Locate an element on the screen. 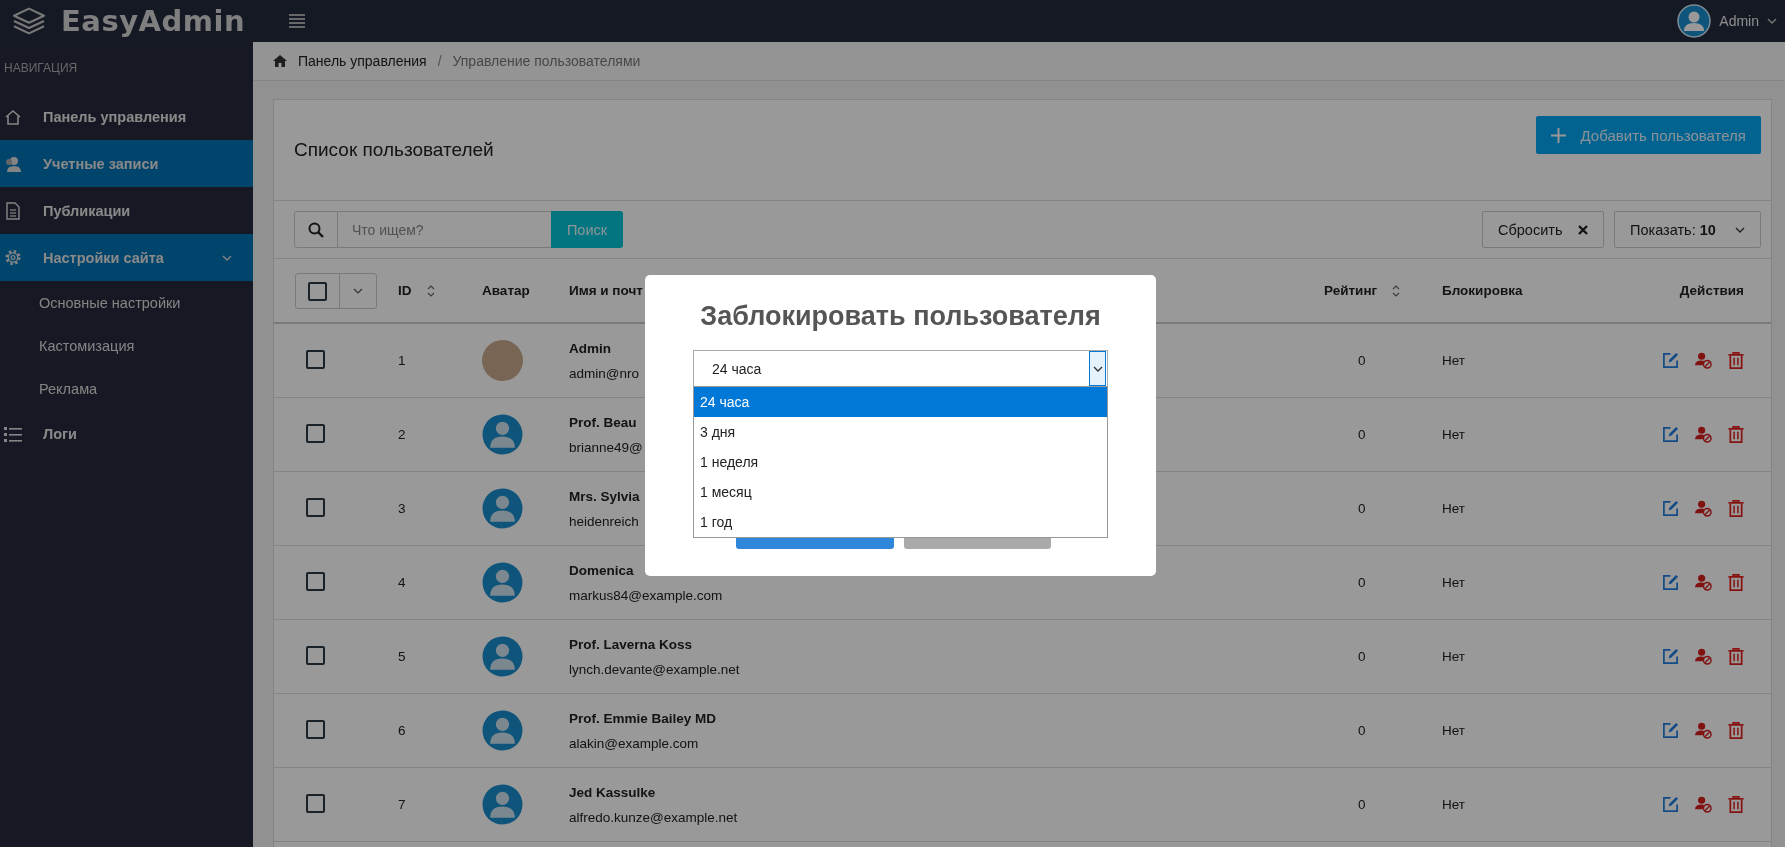 The width and height of the screenshot is (1785, 847). user-email-text: admin@nro is located at coordinates (604, 373).